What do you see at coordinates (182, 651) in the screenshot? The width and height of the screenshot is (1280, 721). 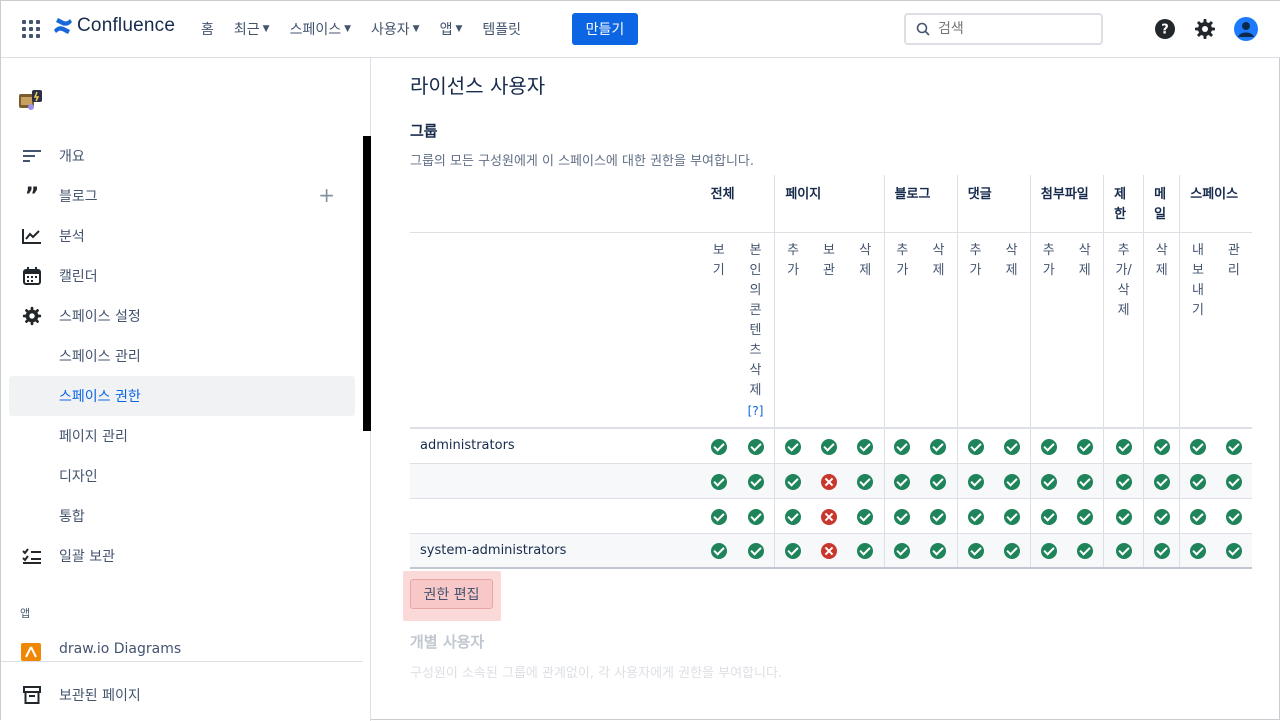 I see `sidebar-item-drawio: draw.io Diagrams` at bounding box center [182, 651].